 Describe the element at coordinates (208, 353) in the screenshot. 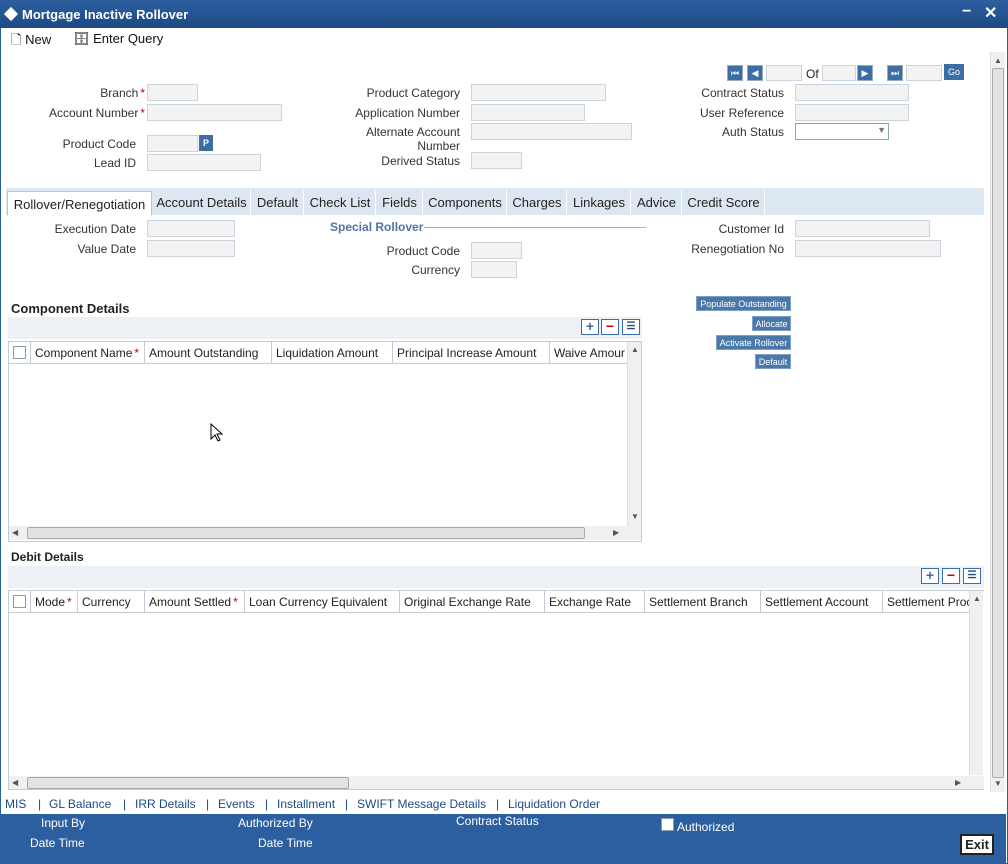

I see `column-header: Amount Outstanding` at that location.